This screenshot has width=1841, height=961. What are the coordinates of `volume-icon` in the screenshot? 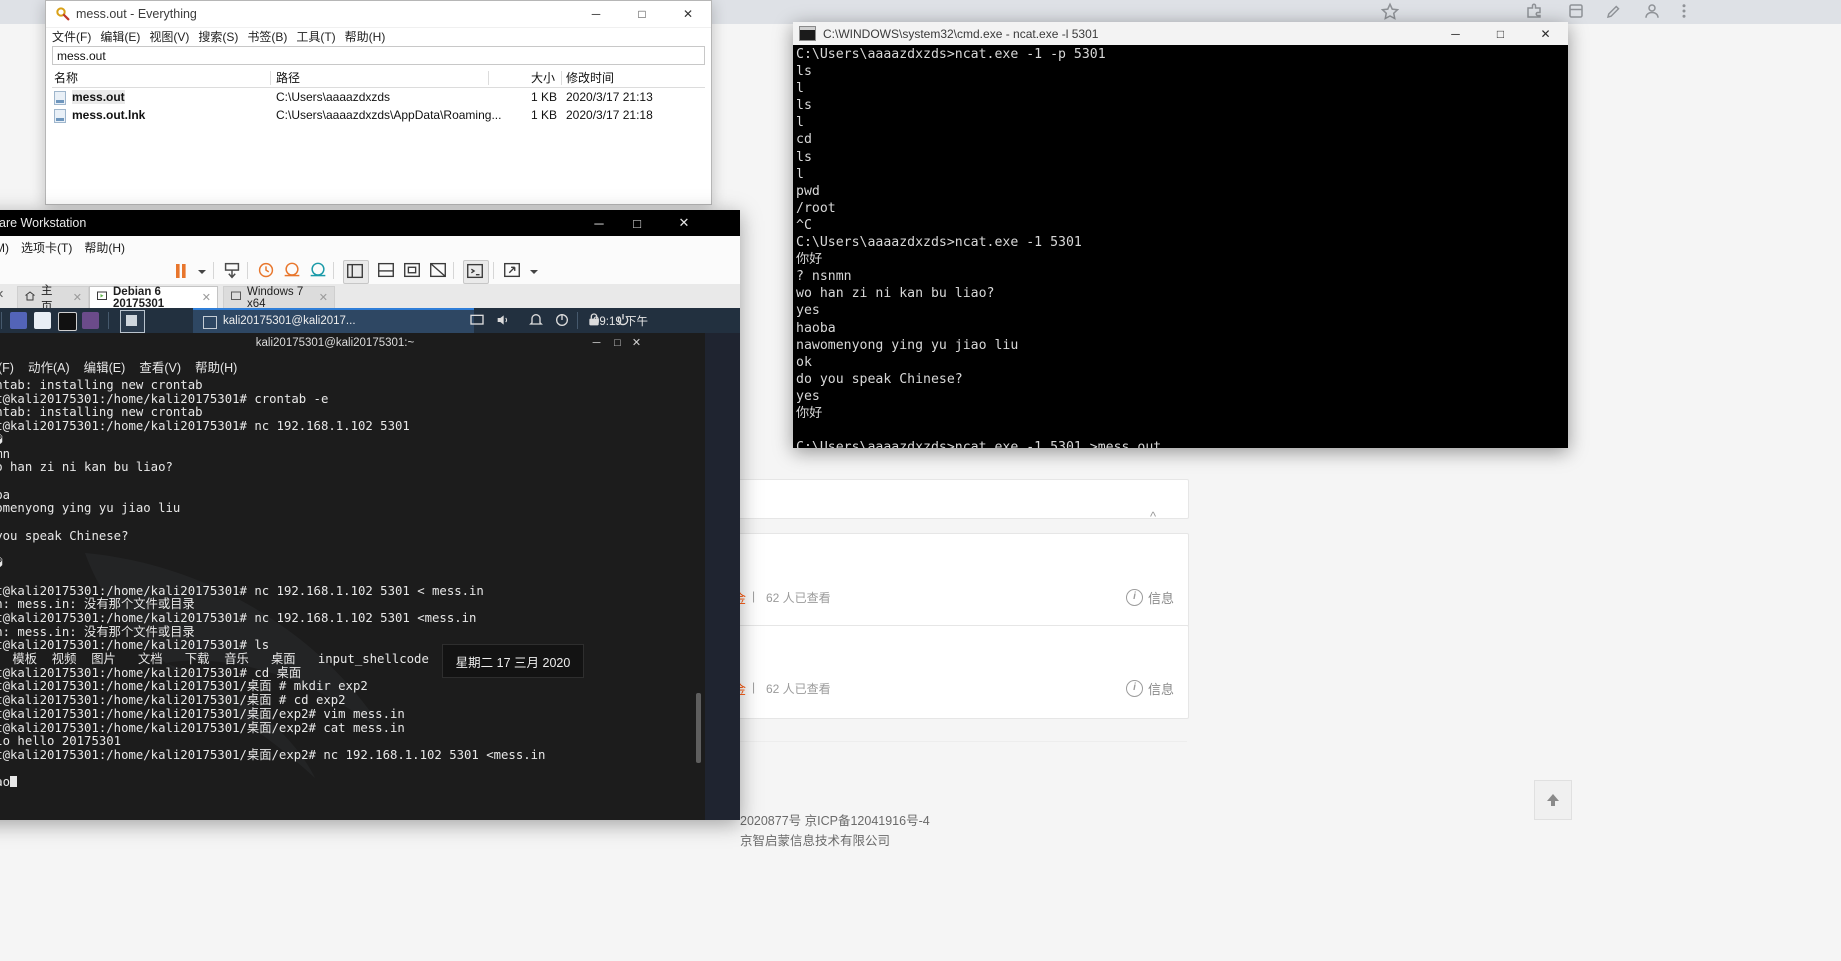 It's located at (503, 320).